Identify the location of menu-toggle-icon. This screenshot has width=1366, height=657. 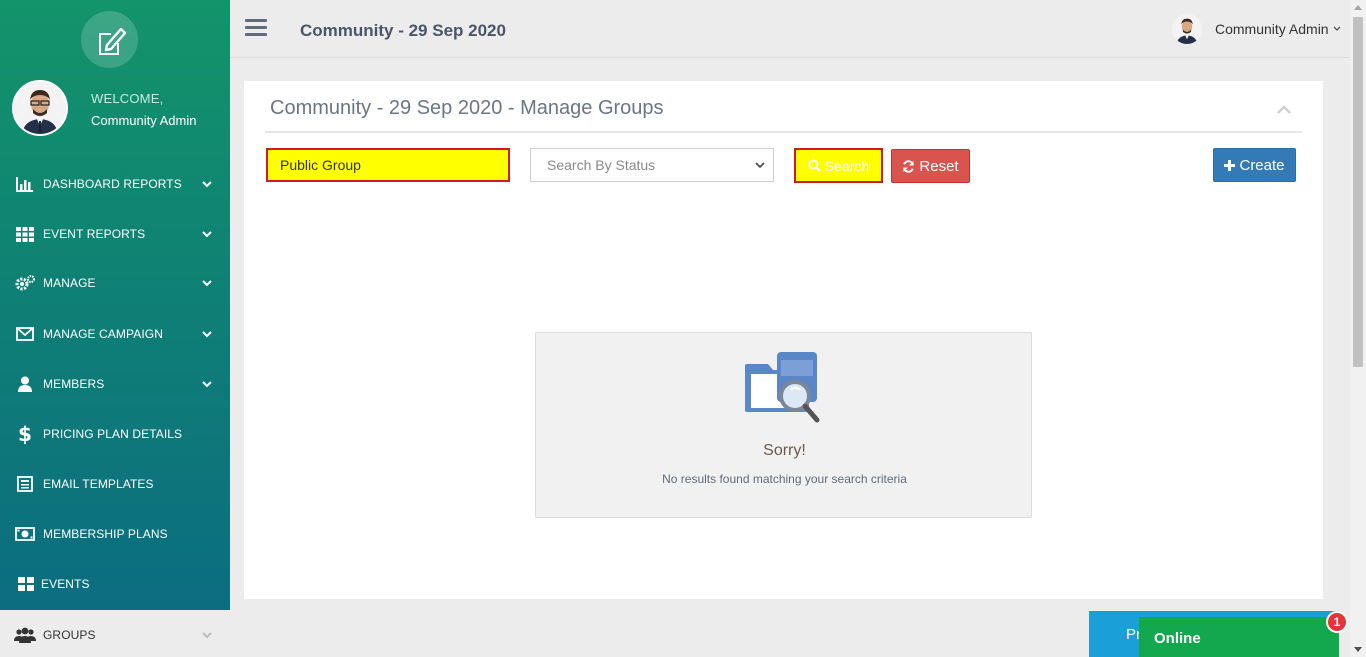
(256, 28).